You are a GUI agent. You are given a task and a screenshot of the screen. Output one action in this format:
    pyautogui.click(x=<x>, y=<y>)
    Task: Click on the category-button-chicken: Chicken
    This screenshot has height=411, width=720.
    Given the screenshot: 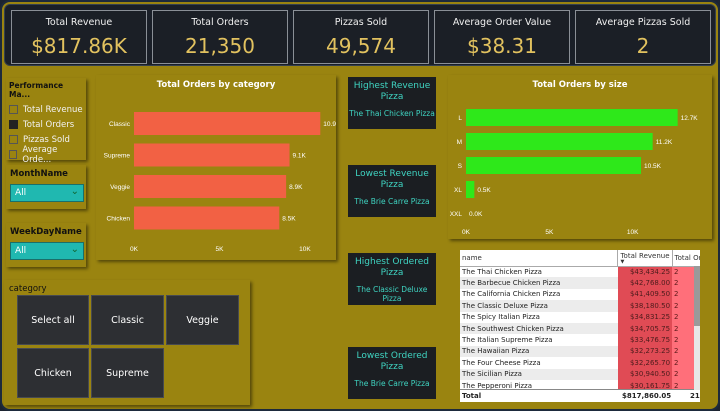 What is the action you would take?
    pyautogui.click(x=53, y=373)
    